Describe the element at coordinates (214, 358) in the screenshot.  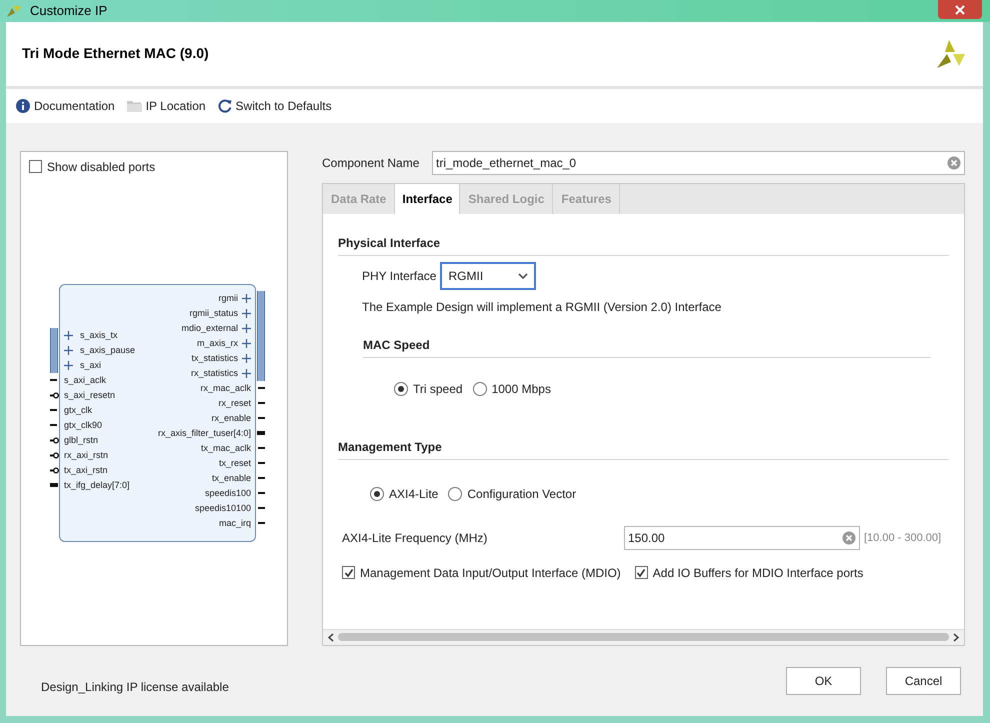
I see `port-label: tx_statistics` at that location.